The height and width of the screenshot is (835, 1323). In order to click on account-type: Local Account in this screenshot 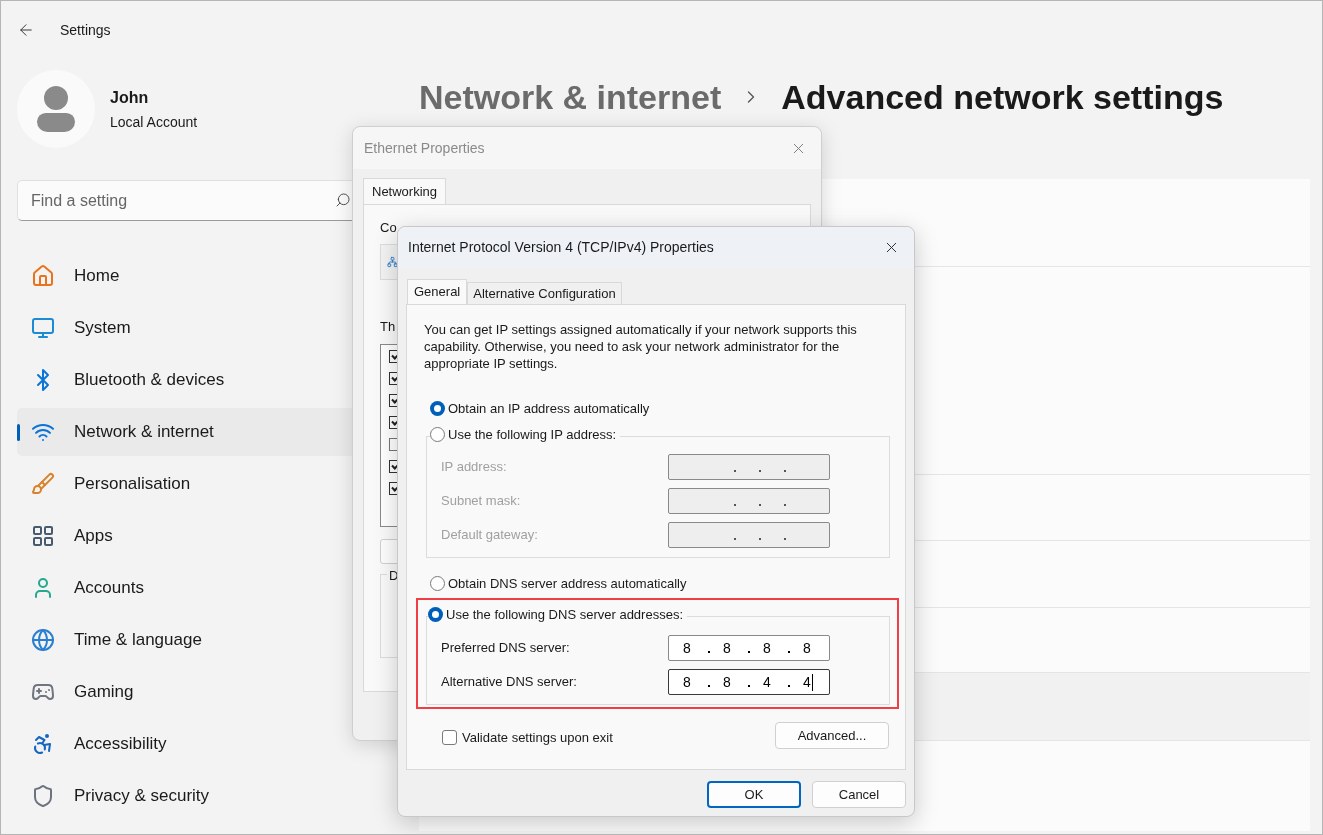, I will do `click(154, 122)`.